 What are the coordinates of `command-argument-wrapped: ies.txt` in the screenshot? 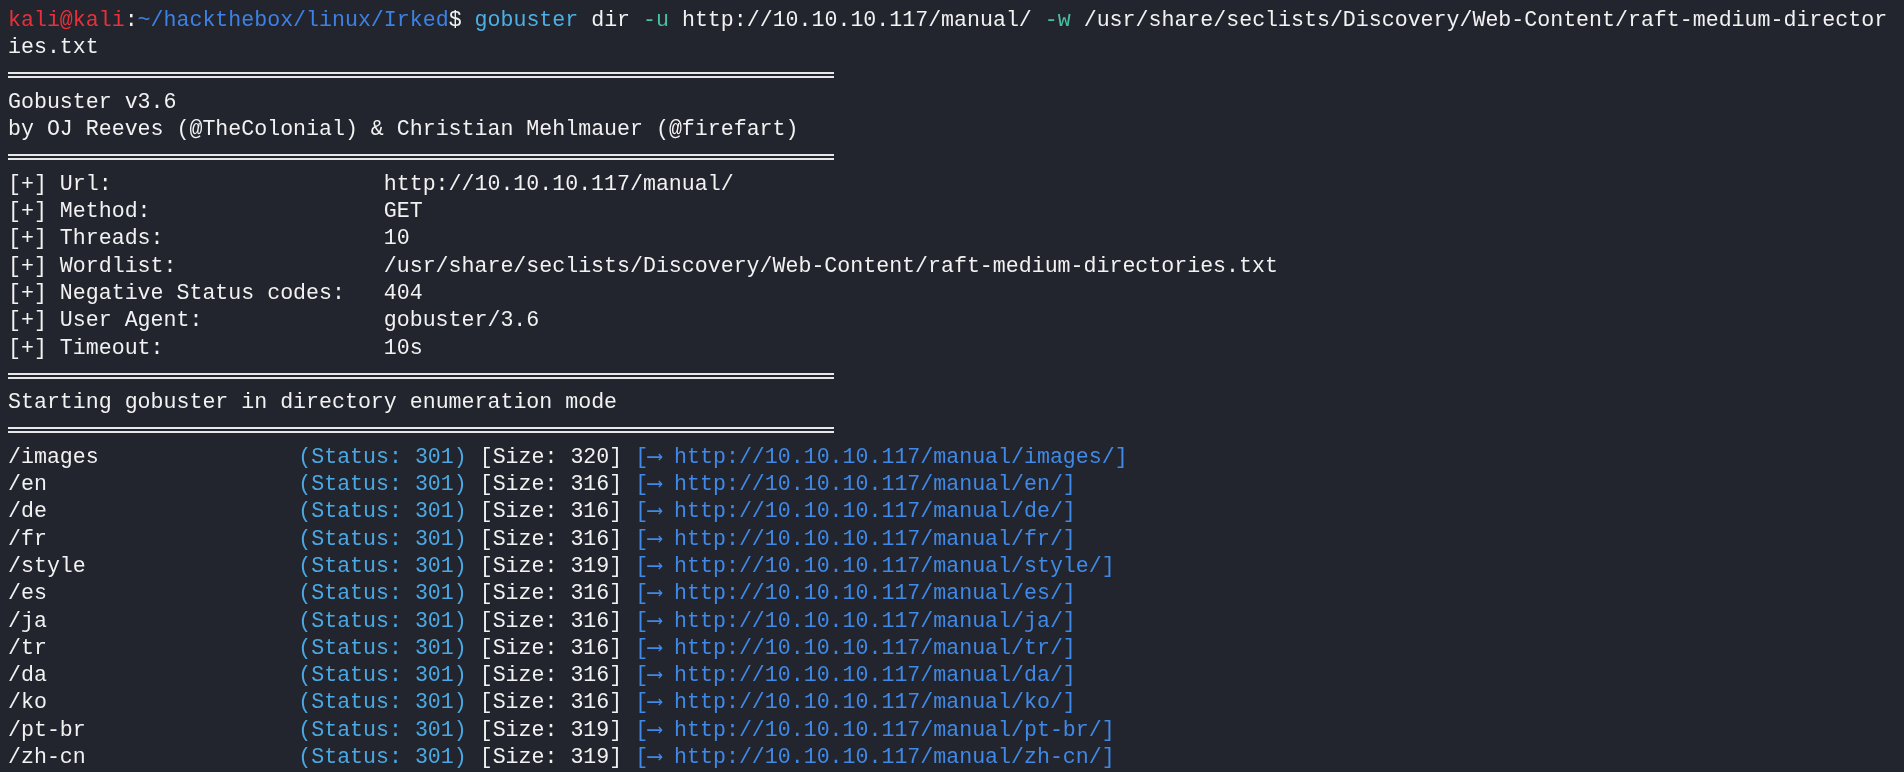 It's located at (54, 48).